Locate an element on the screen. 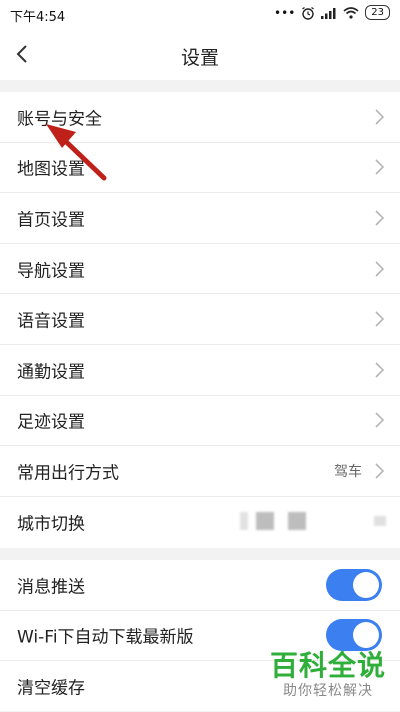  alarm-icon is located at coordinates (308, 13).